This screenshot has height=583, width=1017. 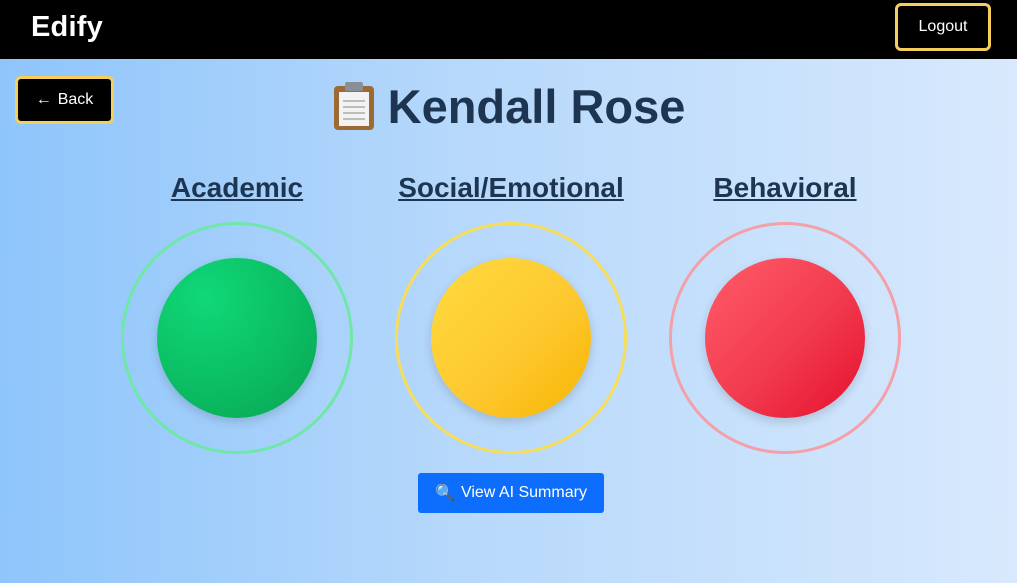 I want to click on view-ai-summary-label: View AI Summary, so click(x=523, y=492).